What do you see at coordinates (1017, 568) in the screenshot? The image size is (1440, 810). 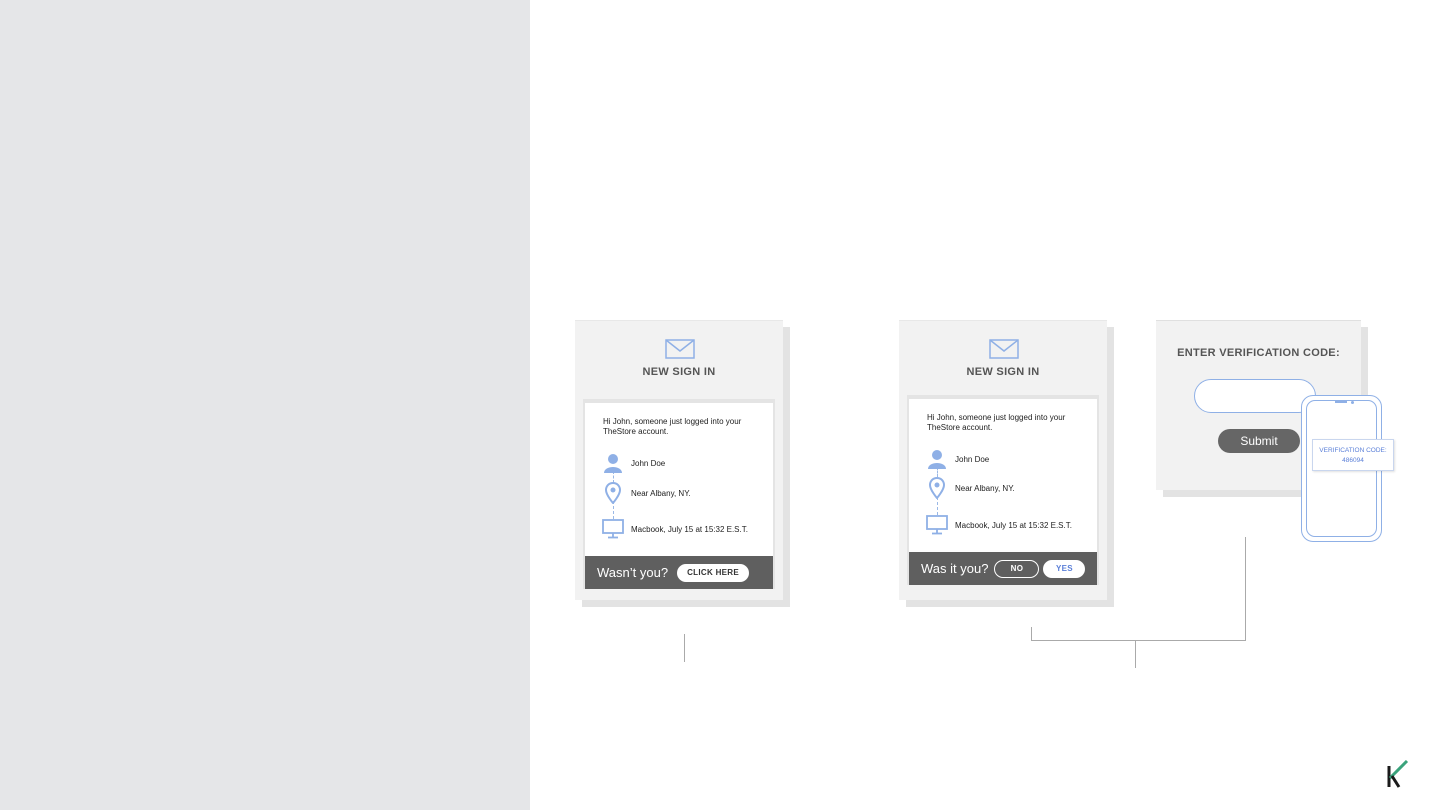 I see `no-button: NO` at bounding box center [1017, 568].